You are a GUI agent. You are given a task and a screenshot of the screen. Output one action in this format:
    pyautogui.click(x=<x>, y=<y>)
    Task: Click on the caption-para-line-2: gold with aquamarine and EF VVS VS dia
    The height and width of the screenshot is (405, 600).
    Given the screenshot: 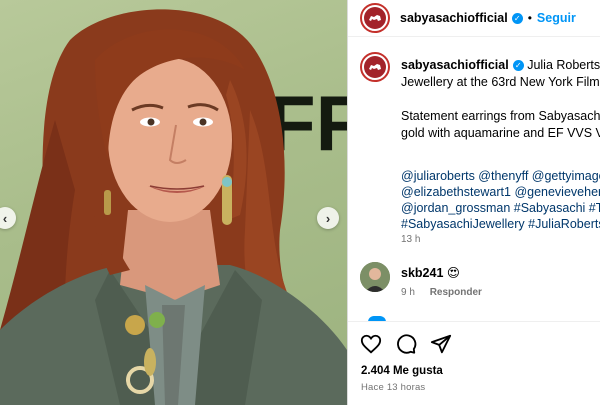 What is the action you would take?
    pyautogui.click(x=500, y=133)
    